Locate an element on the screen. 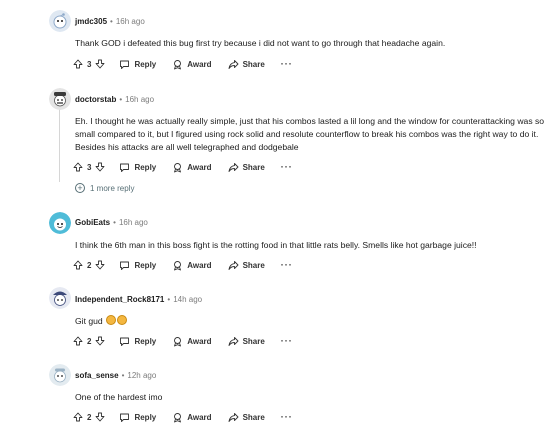 This screenshot has width=550, height=435. expand-plus-icon: + is located at coordinates (80, 188).